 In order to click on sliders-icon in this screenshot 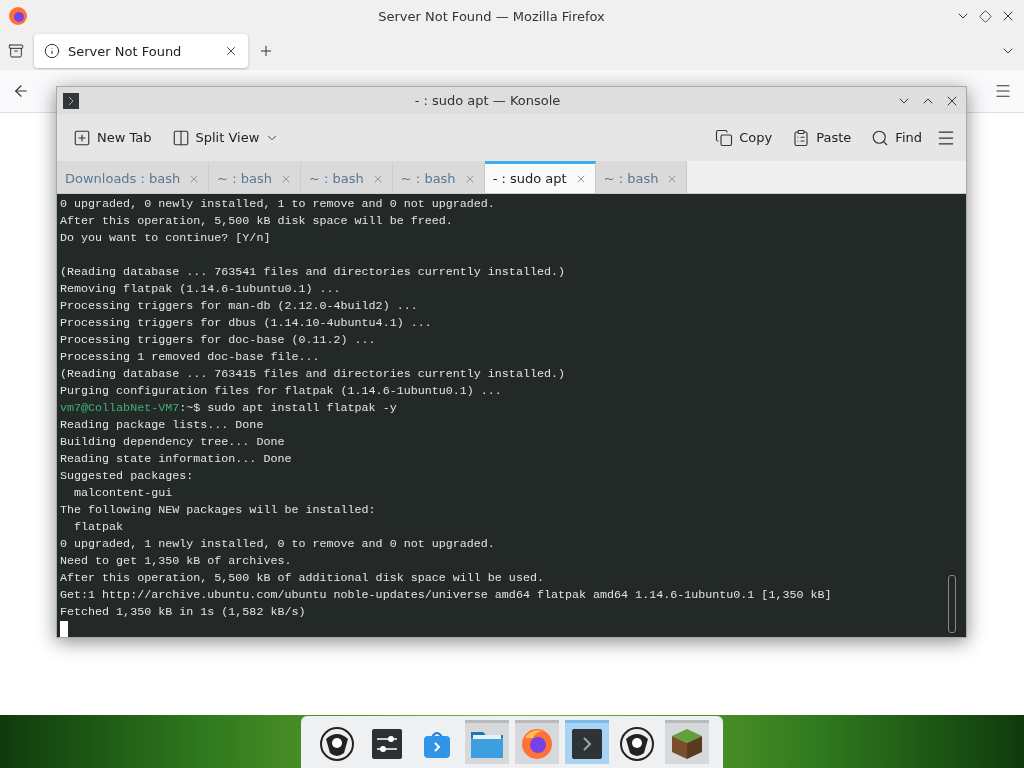, I will do `click(387, 743)`.